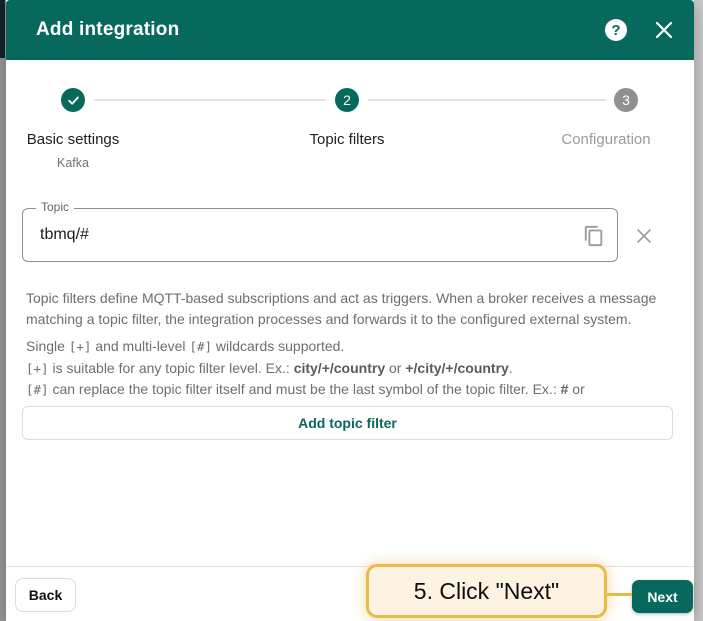  Describe the element at coordinates (698, 310) in the screenshot. I see `backdrop-right` at that location.